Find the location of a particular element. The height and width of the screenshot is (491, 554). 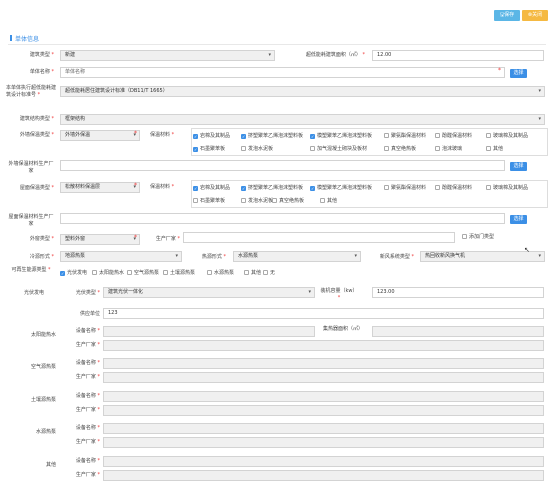

section-title: 单体信息 is located at coordinates (27, 39).